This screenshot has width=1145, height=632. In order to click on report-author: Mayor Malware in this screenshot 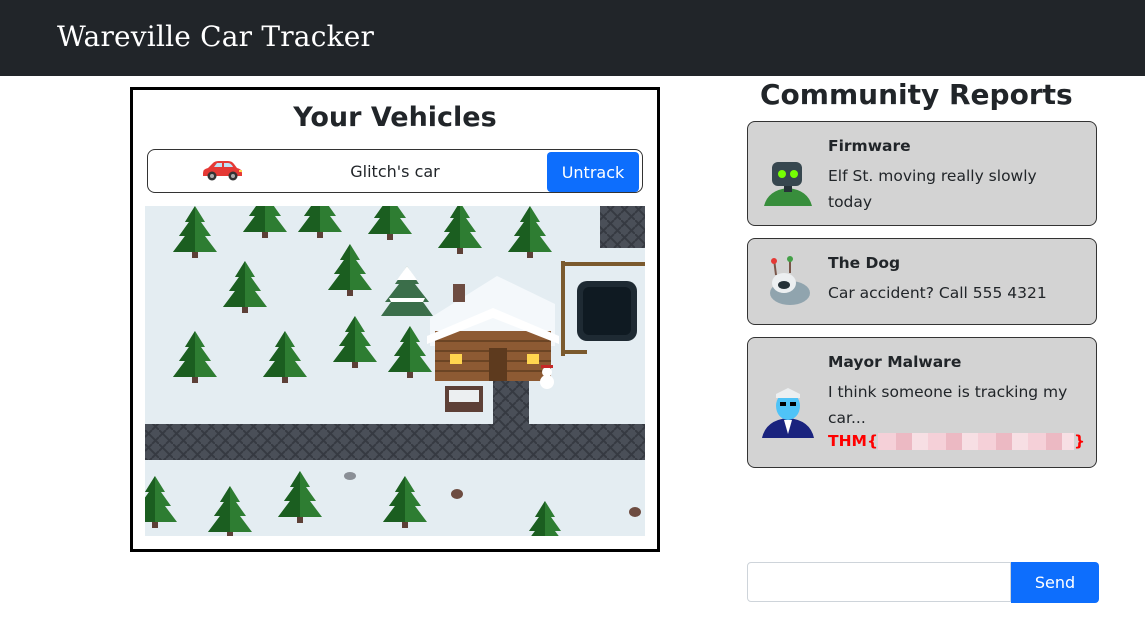, I will do `click(895, 362)`.